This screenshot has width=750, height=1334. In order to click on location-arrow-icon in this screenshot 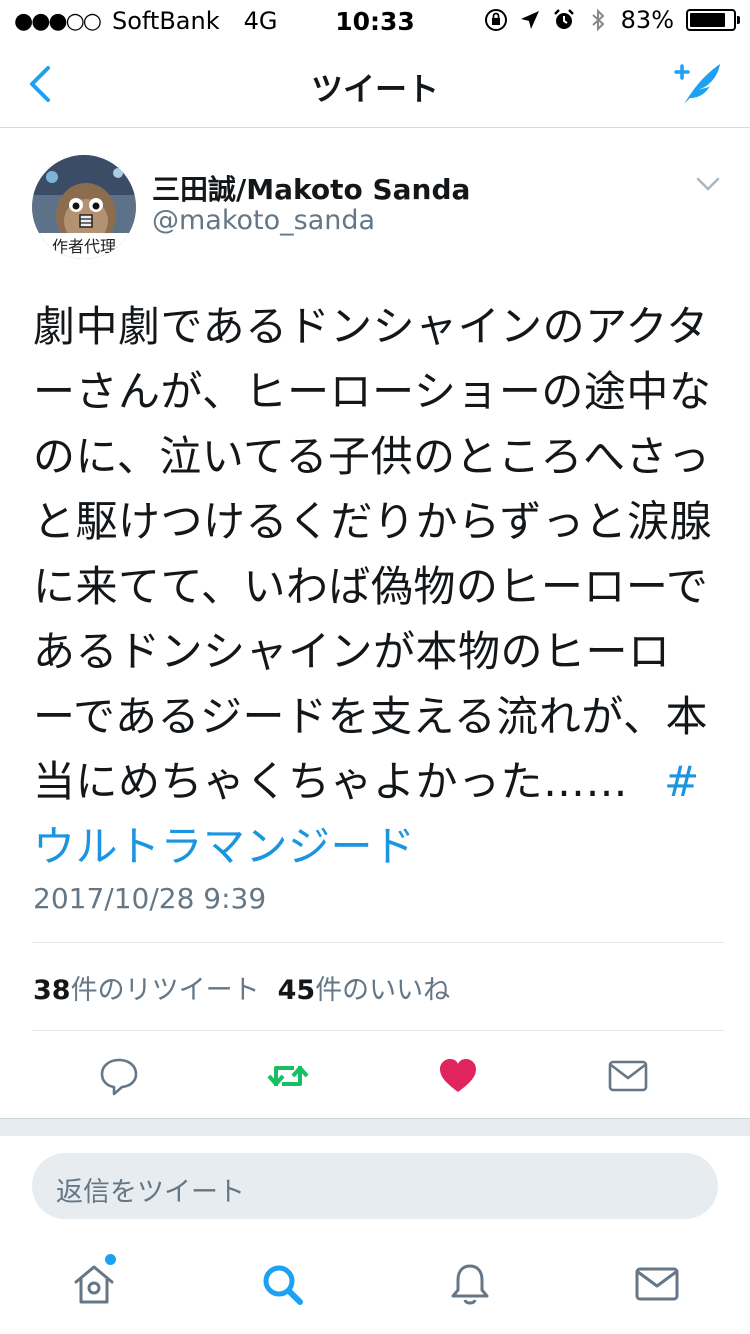, I will do `click(529, 20)`.